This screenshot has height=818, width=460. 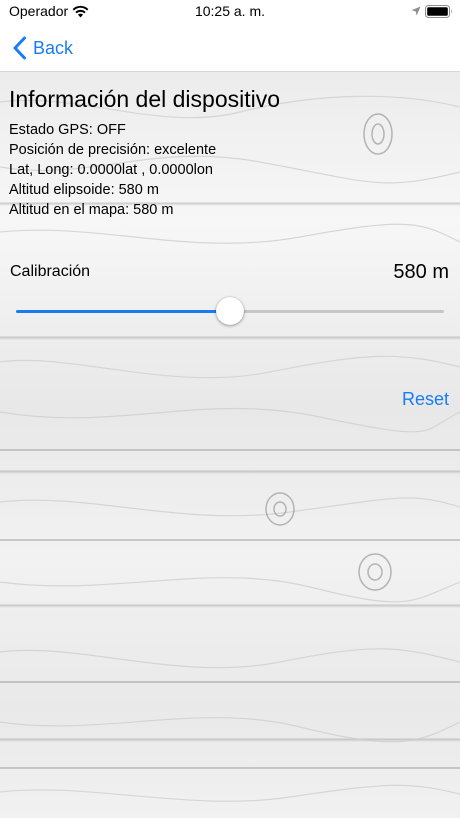 What do you see at coordinates (230, 48) in the screenshot?
I see `navigation-bar: Back` at bounding box center [230, 48].